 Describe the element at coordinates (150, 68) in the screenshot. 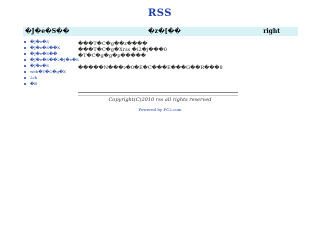

I see `content-line: �����N���ɂ�0�E�C���E���G��R���8` at that location.